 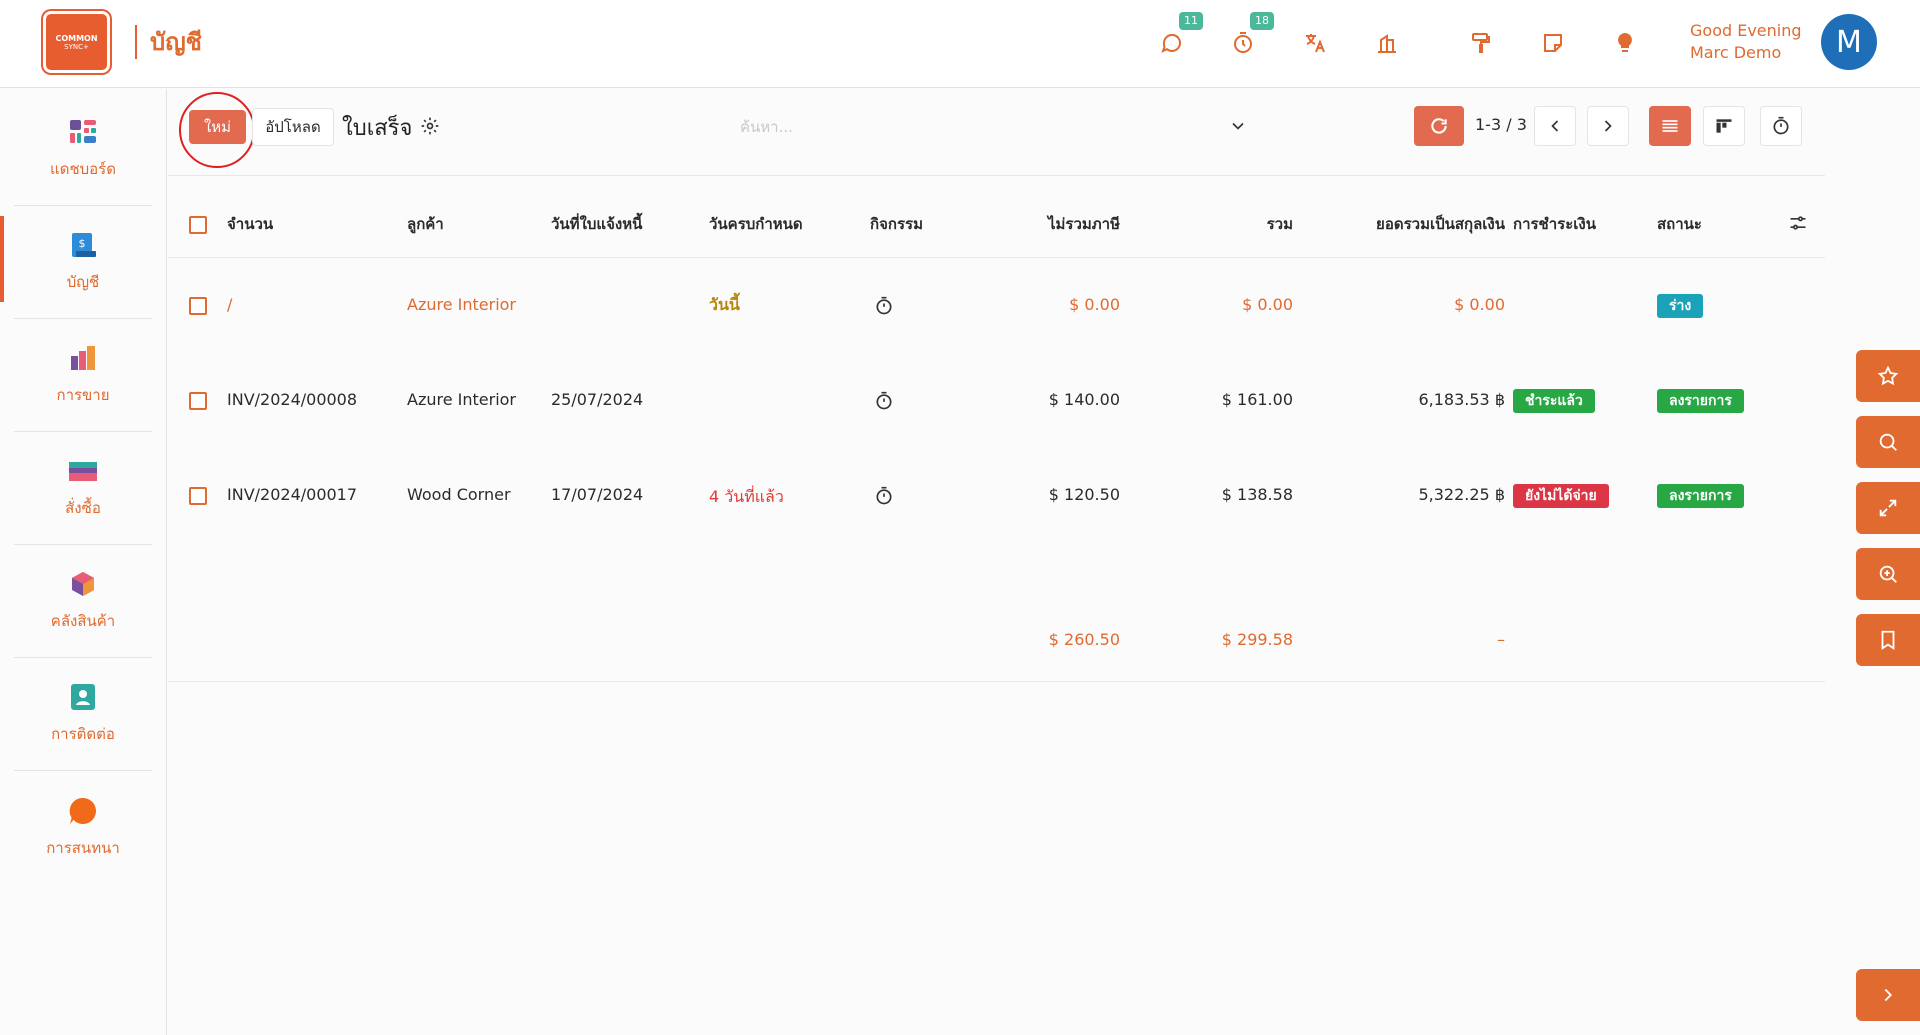 I want to click on sidebar-item-label: การสนทนา, so click(x=83, y=847).